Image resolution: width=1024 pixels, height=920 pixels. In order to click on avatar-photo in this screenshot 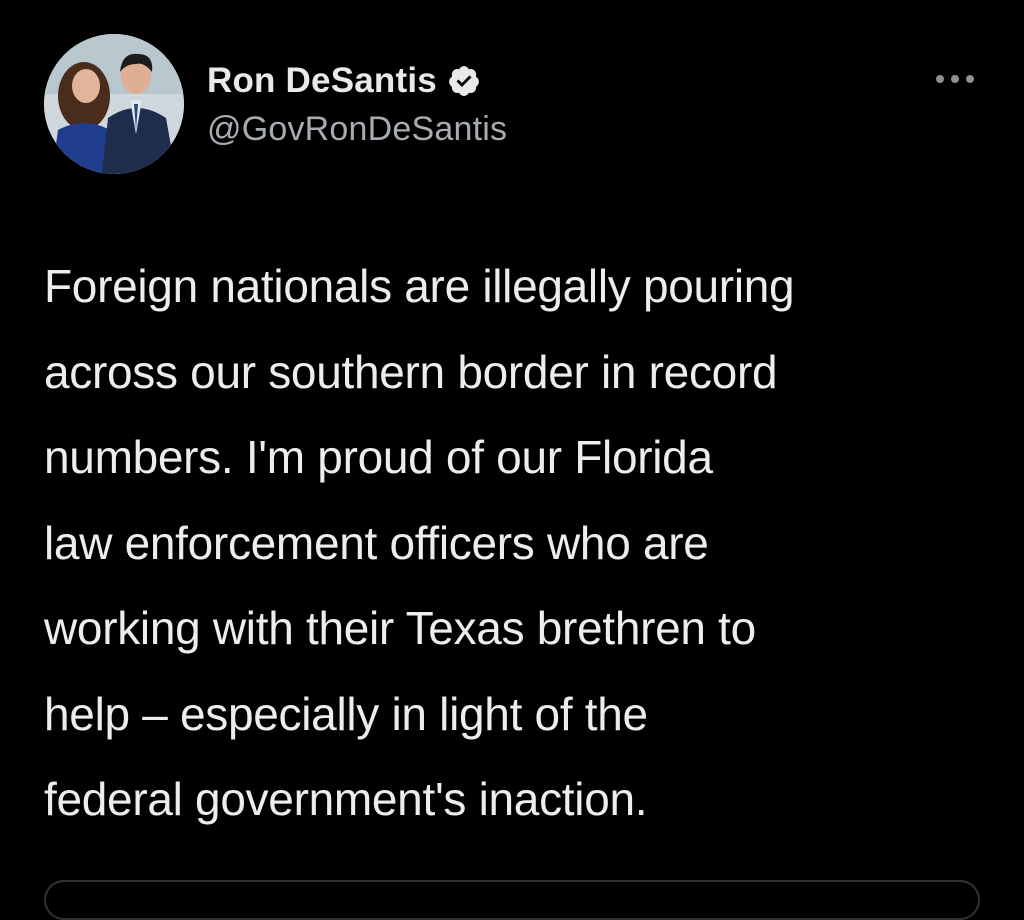, I will do `click(114, 104)`.